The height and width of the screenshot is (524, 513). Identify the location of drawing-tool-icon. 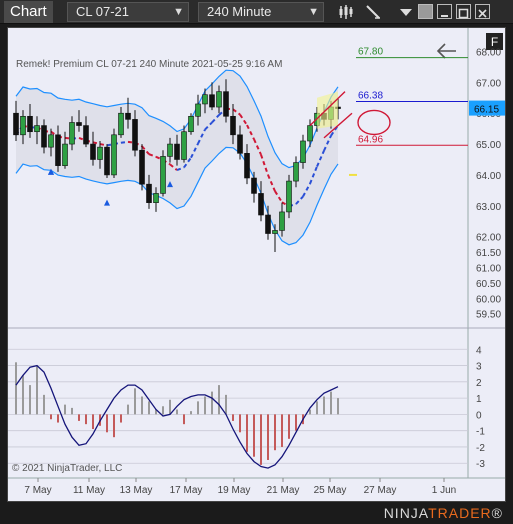
(373, 12).